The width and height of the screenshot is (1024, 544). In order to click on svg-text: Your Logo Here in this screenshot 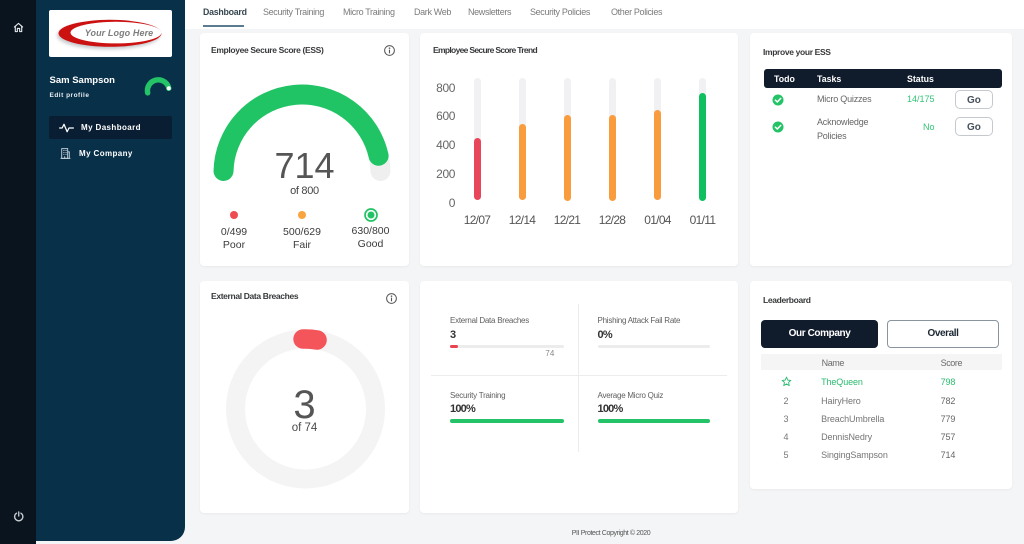, I will do `click(119, 33)`.